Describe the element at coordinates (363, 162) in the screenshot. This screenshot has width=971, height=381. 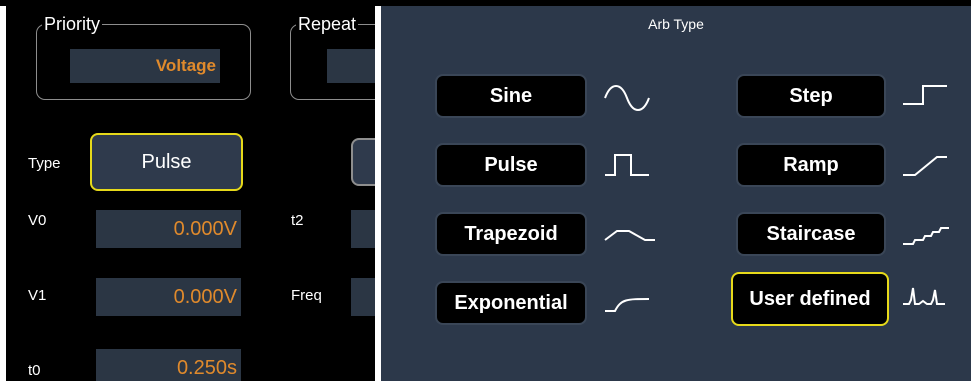
I see `secondary-type-button` at that location.